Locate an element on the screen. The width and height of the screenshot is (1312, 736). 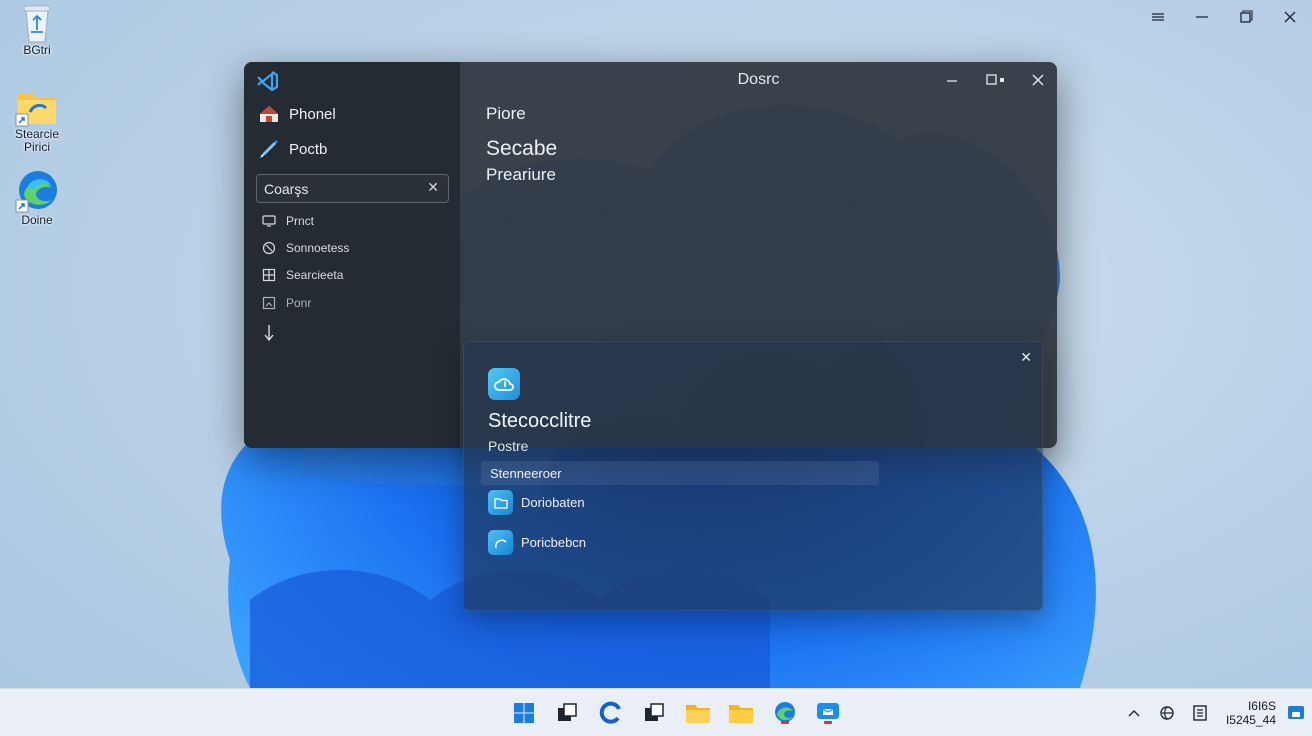
edge-dev-icon is located at coordinates (784, 713).